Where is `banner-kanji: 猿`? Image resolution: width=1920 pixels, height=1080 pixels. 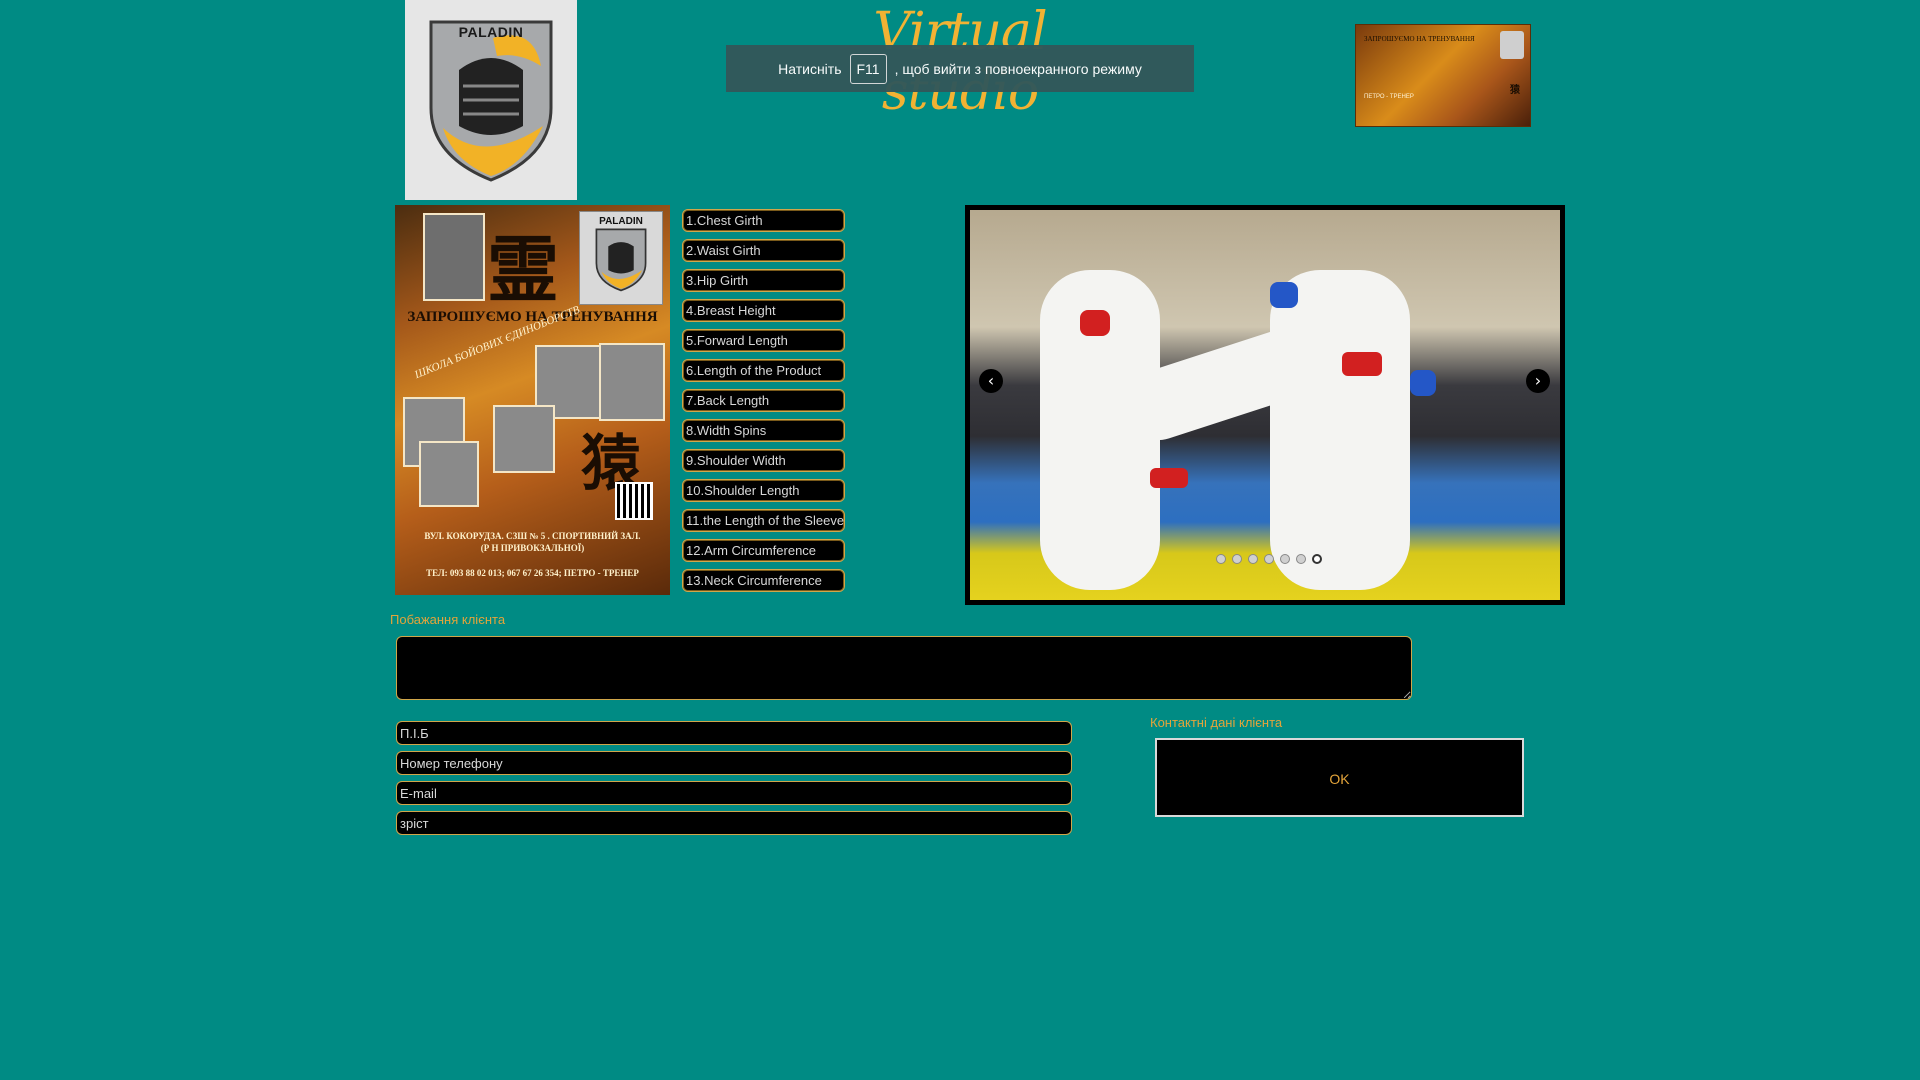 banner-kanji: 猿 is located at coordinates (1515, 90).